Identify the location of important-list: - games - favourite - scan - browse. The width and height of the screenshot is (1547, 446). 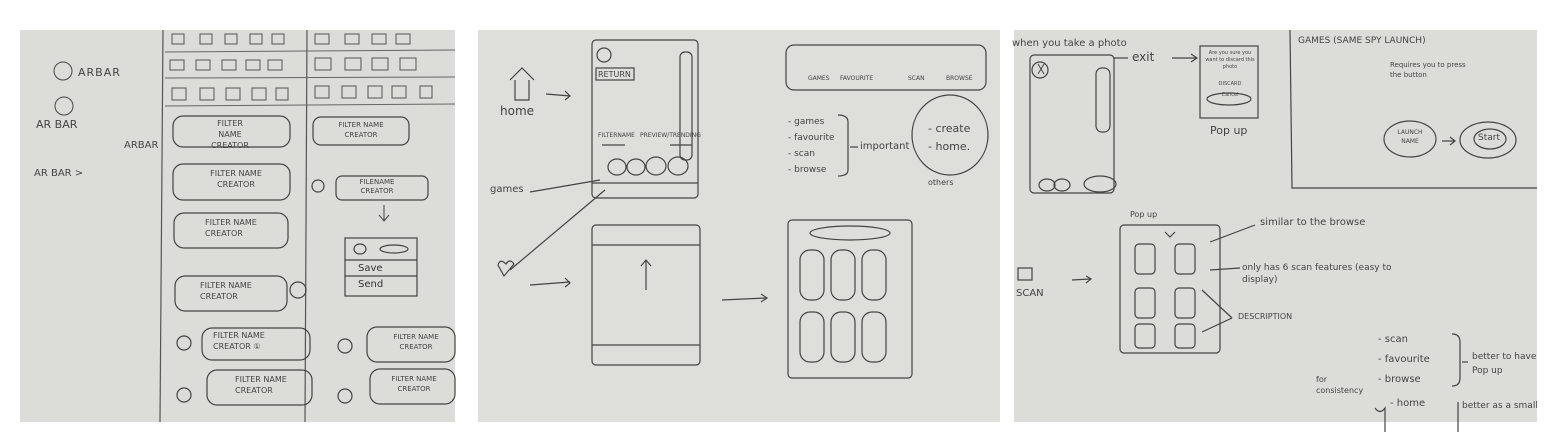
(811, 146).